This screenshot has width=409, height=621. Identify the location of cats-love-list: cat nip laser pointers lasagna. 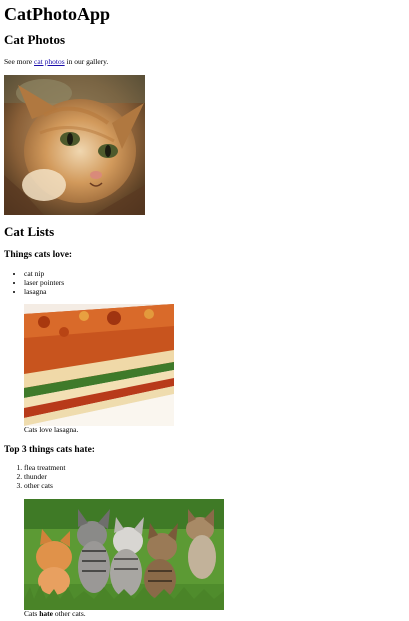
(34, 282).